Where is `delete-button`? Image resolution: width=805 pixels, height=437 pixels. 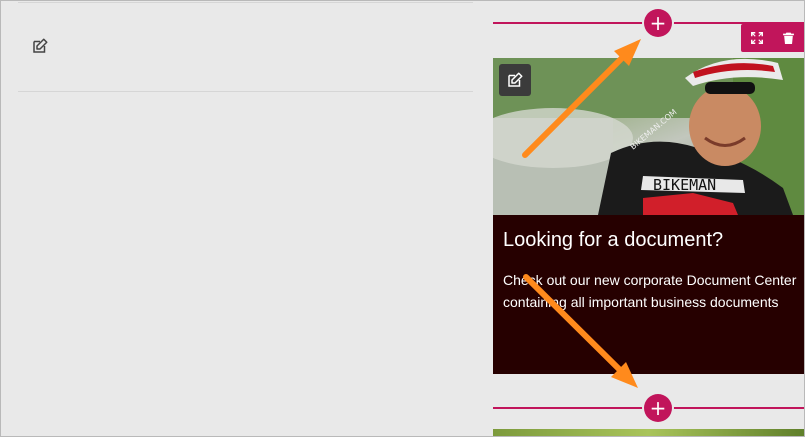
delete-button is located at coordinates (788, 38).